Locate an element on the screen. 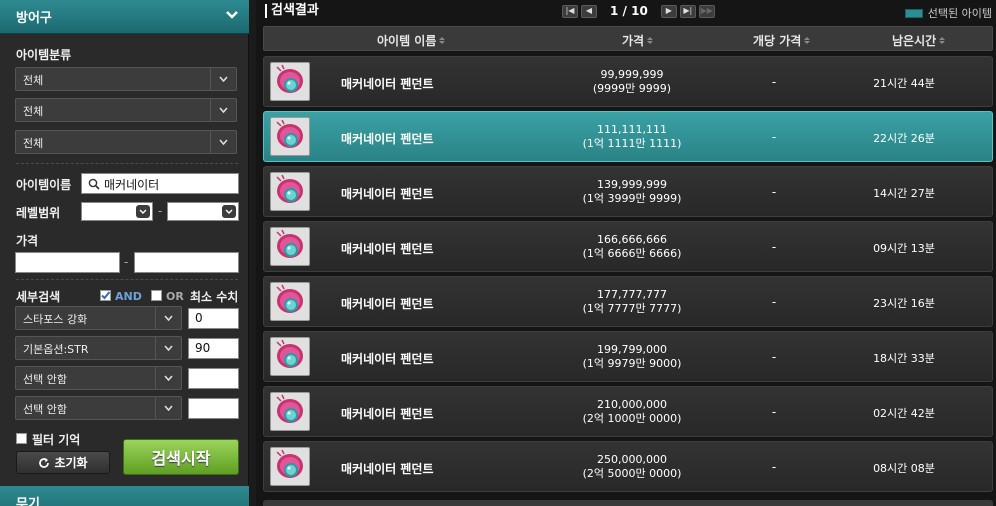 The height and width of the screenshot is (506, 996). option-select-2: 기본옵션:STR is located at coordinates (98, 348).